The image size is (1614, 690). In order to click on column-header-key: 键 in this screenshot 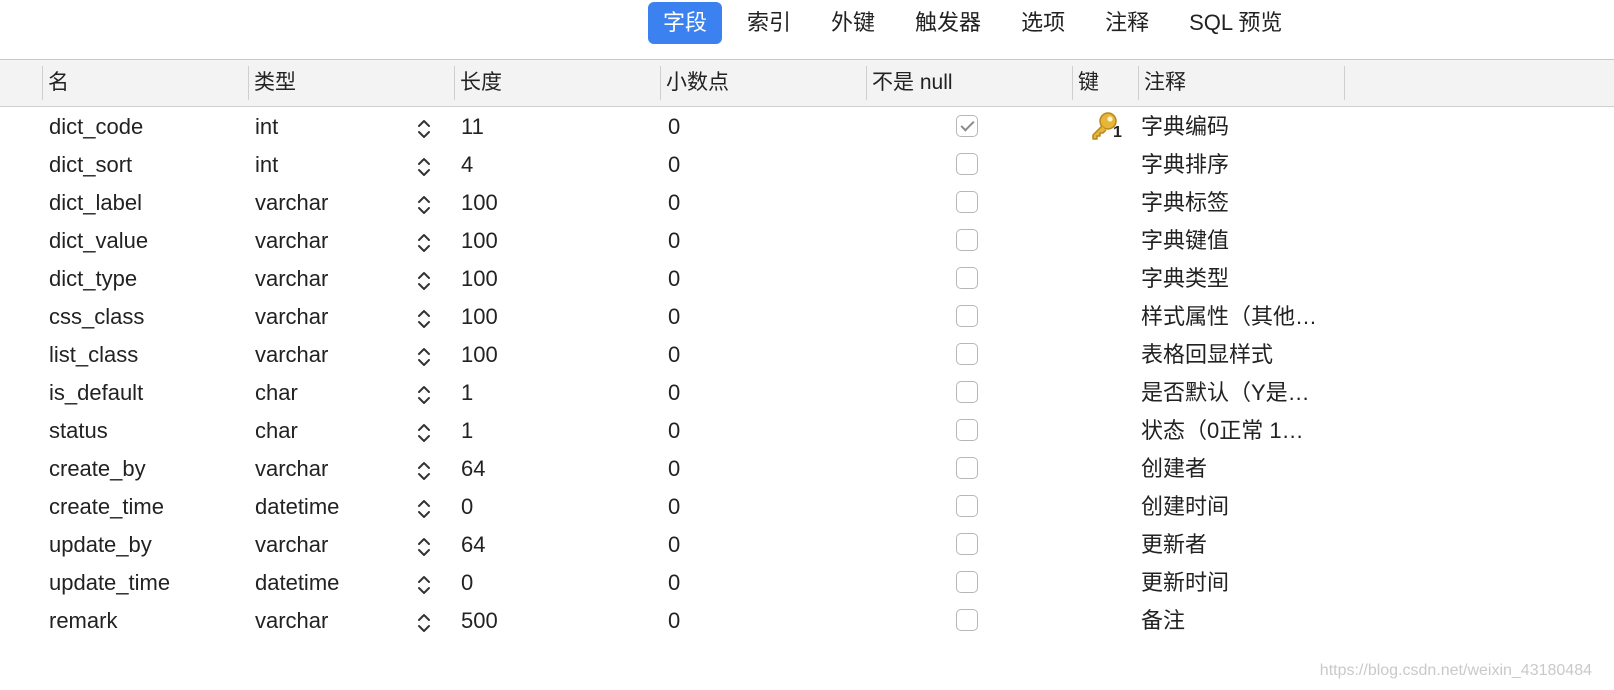, I will do `click(1105, 83)`.